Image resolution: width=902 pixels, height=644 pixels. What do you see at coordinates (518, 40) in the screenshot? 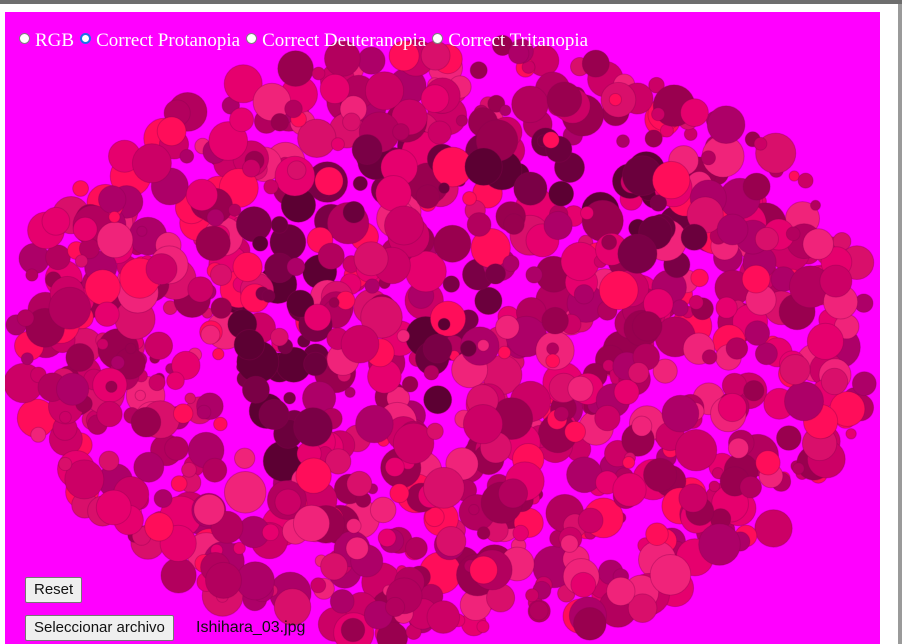
I see `mode-label-tritanopia: Correct Tritanopia` at bounding box center [518, 40].